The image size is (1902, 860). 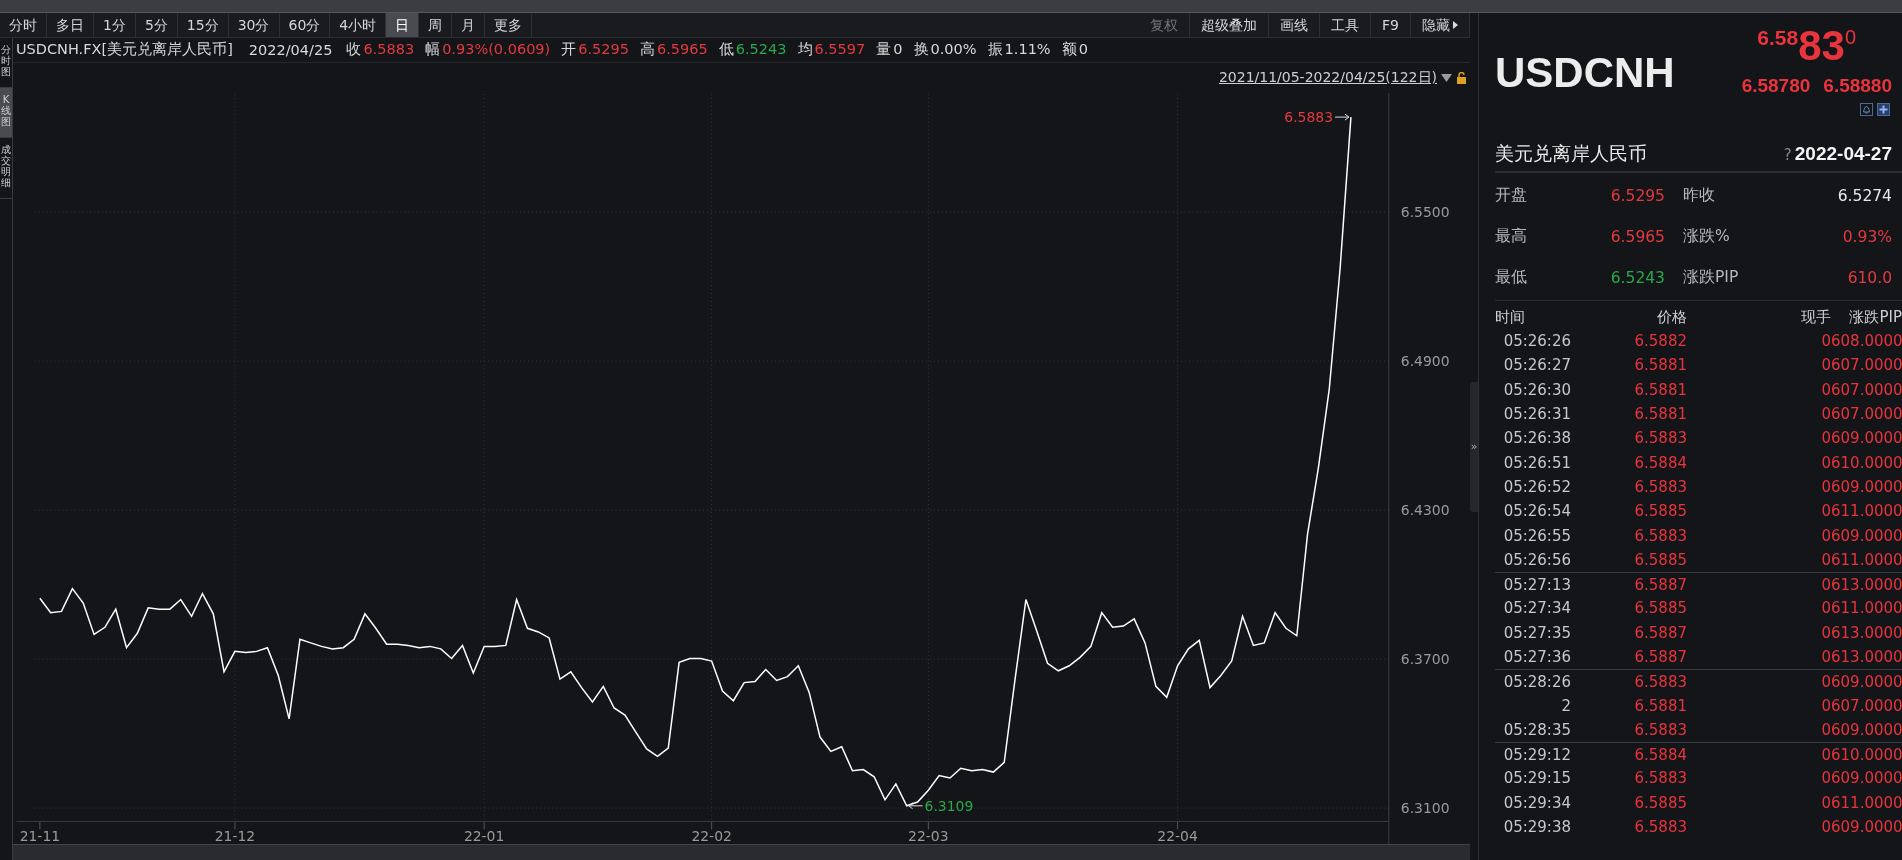 What do you see at coordinates (1425, 658) in the screenshot?
I see `y-axis-label: 6.3700` at bounding box center [1425, 658].